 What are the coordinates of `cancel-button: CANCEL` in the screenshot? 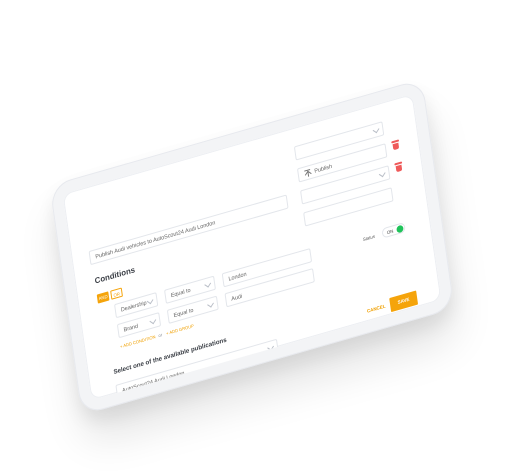 It's located at (376, 309).